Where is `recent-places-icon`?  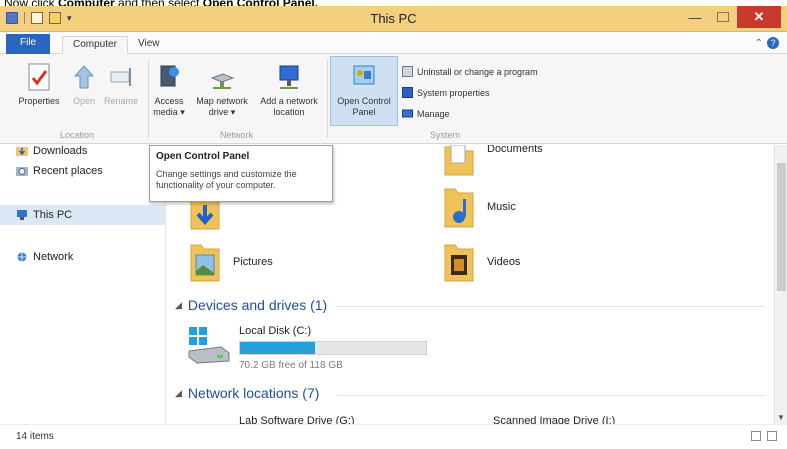 recent-places-icon is located at coordinates (22, 171).